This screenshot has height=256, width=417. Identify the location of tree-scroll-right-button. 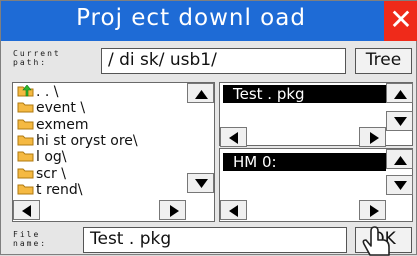
(172, 210).